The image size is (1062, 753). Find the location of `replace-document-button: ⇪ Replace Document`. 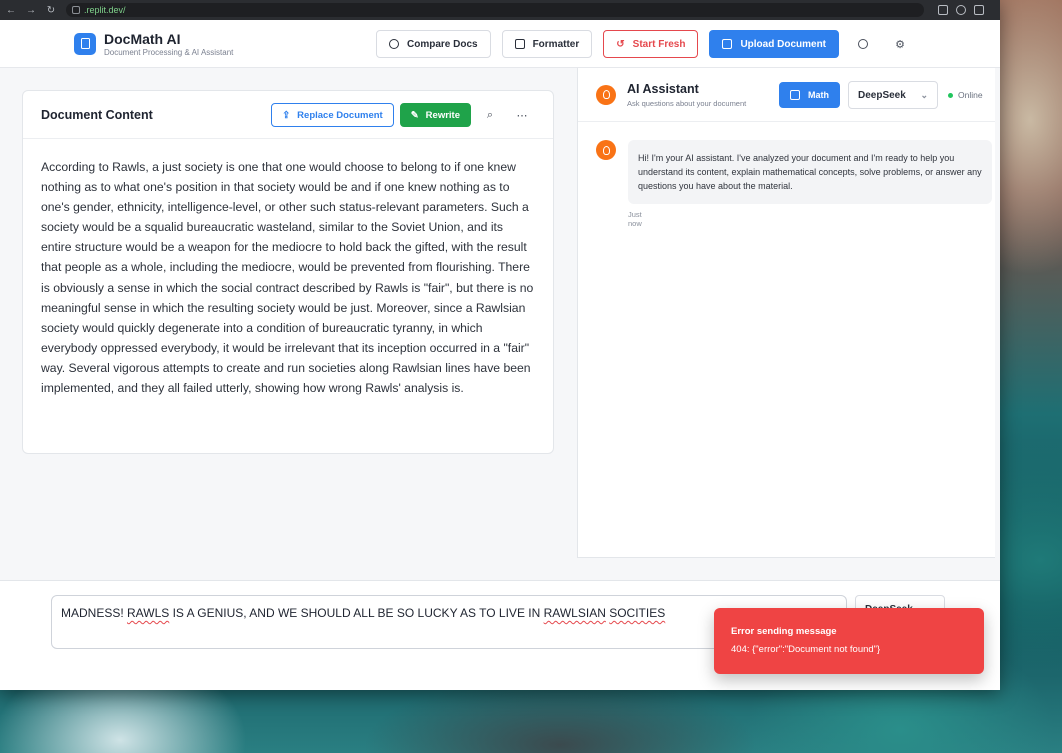

replace-document-button: ⇪ Replace Document is located at coordinates (332, 115).